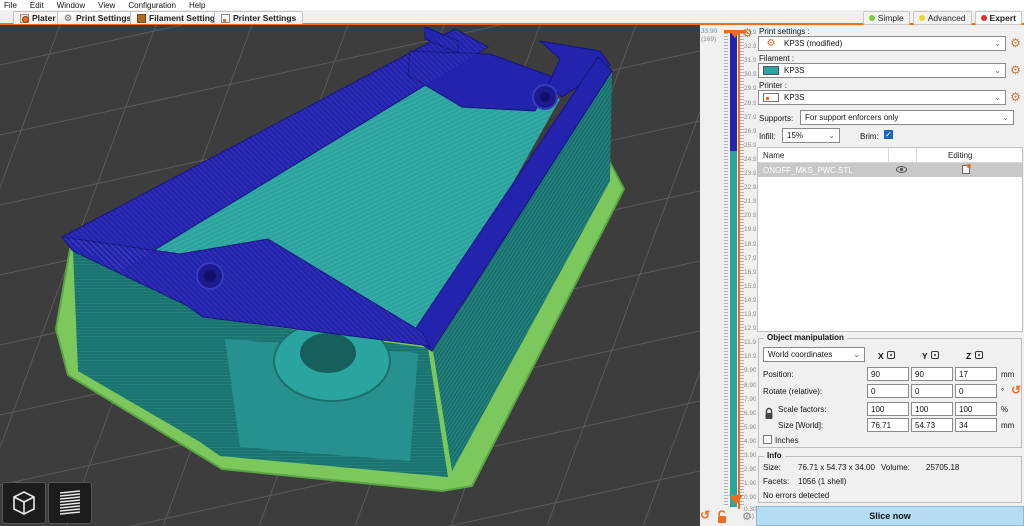  I want to click on printer-select: KP3S ⌄, so click(882, 97).